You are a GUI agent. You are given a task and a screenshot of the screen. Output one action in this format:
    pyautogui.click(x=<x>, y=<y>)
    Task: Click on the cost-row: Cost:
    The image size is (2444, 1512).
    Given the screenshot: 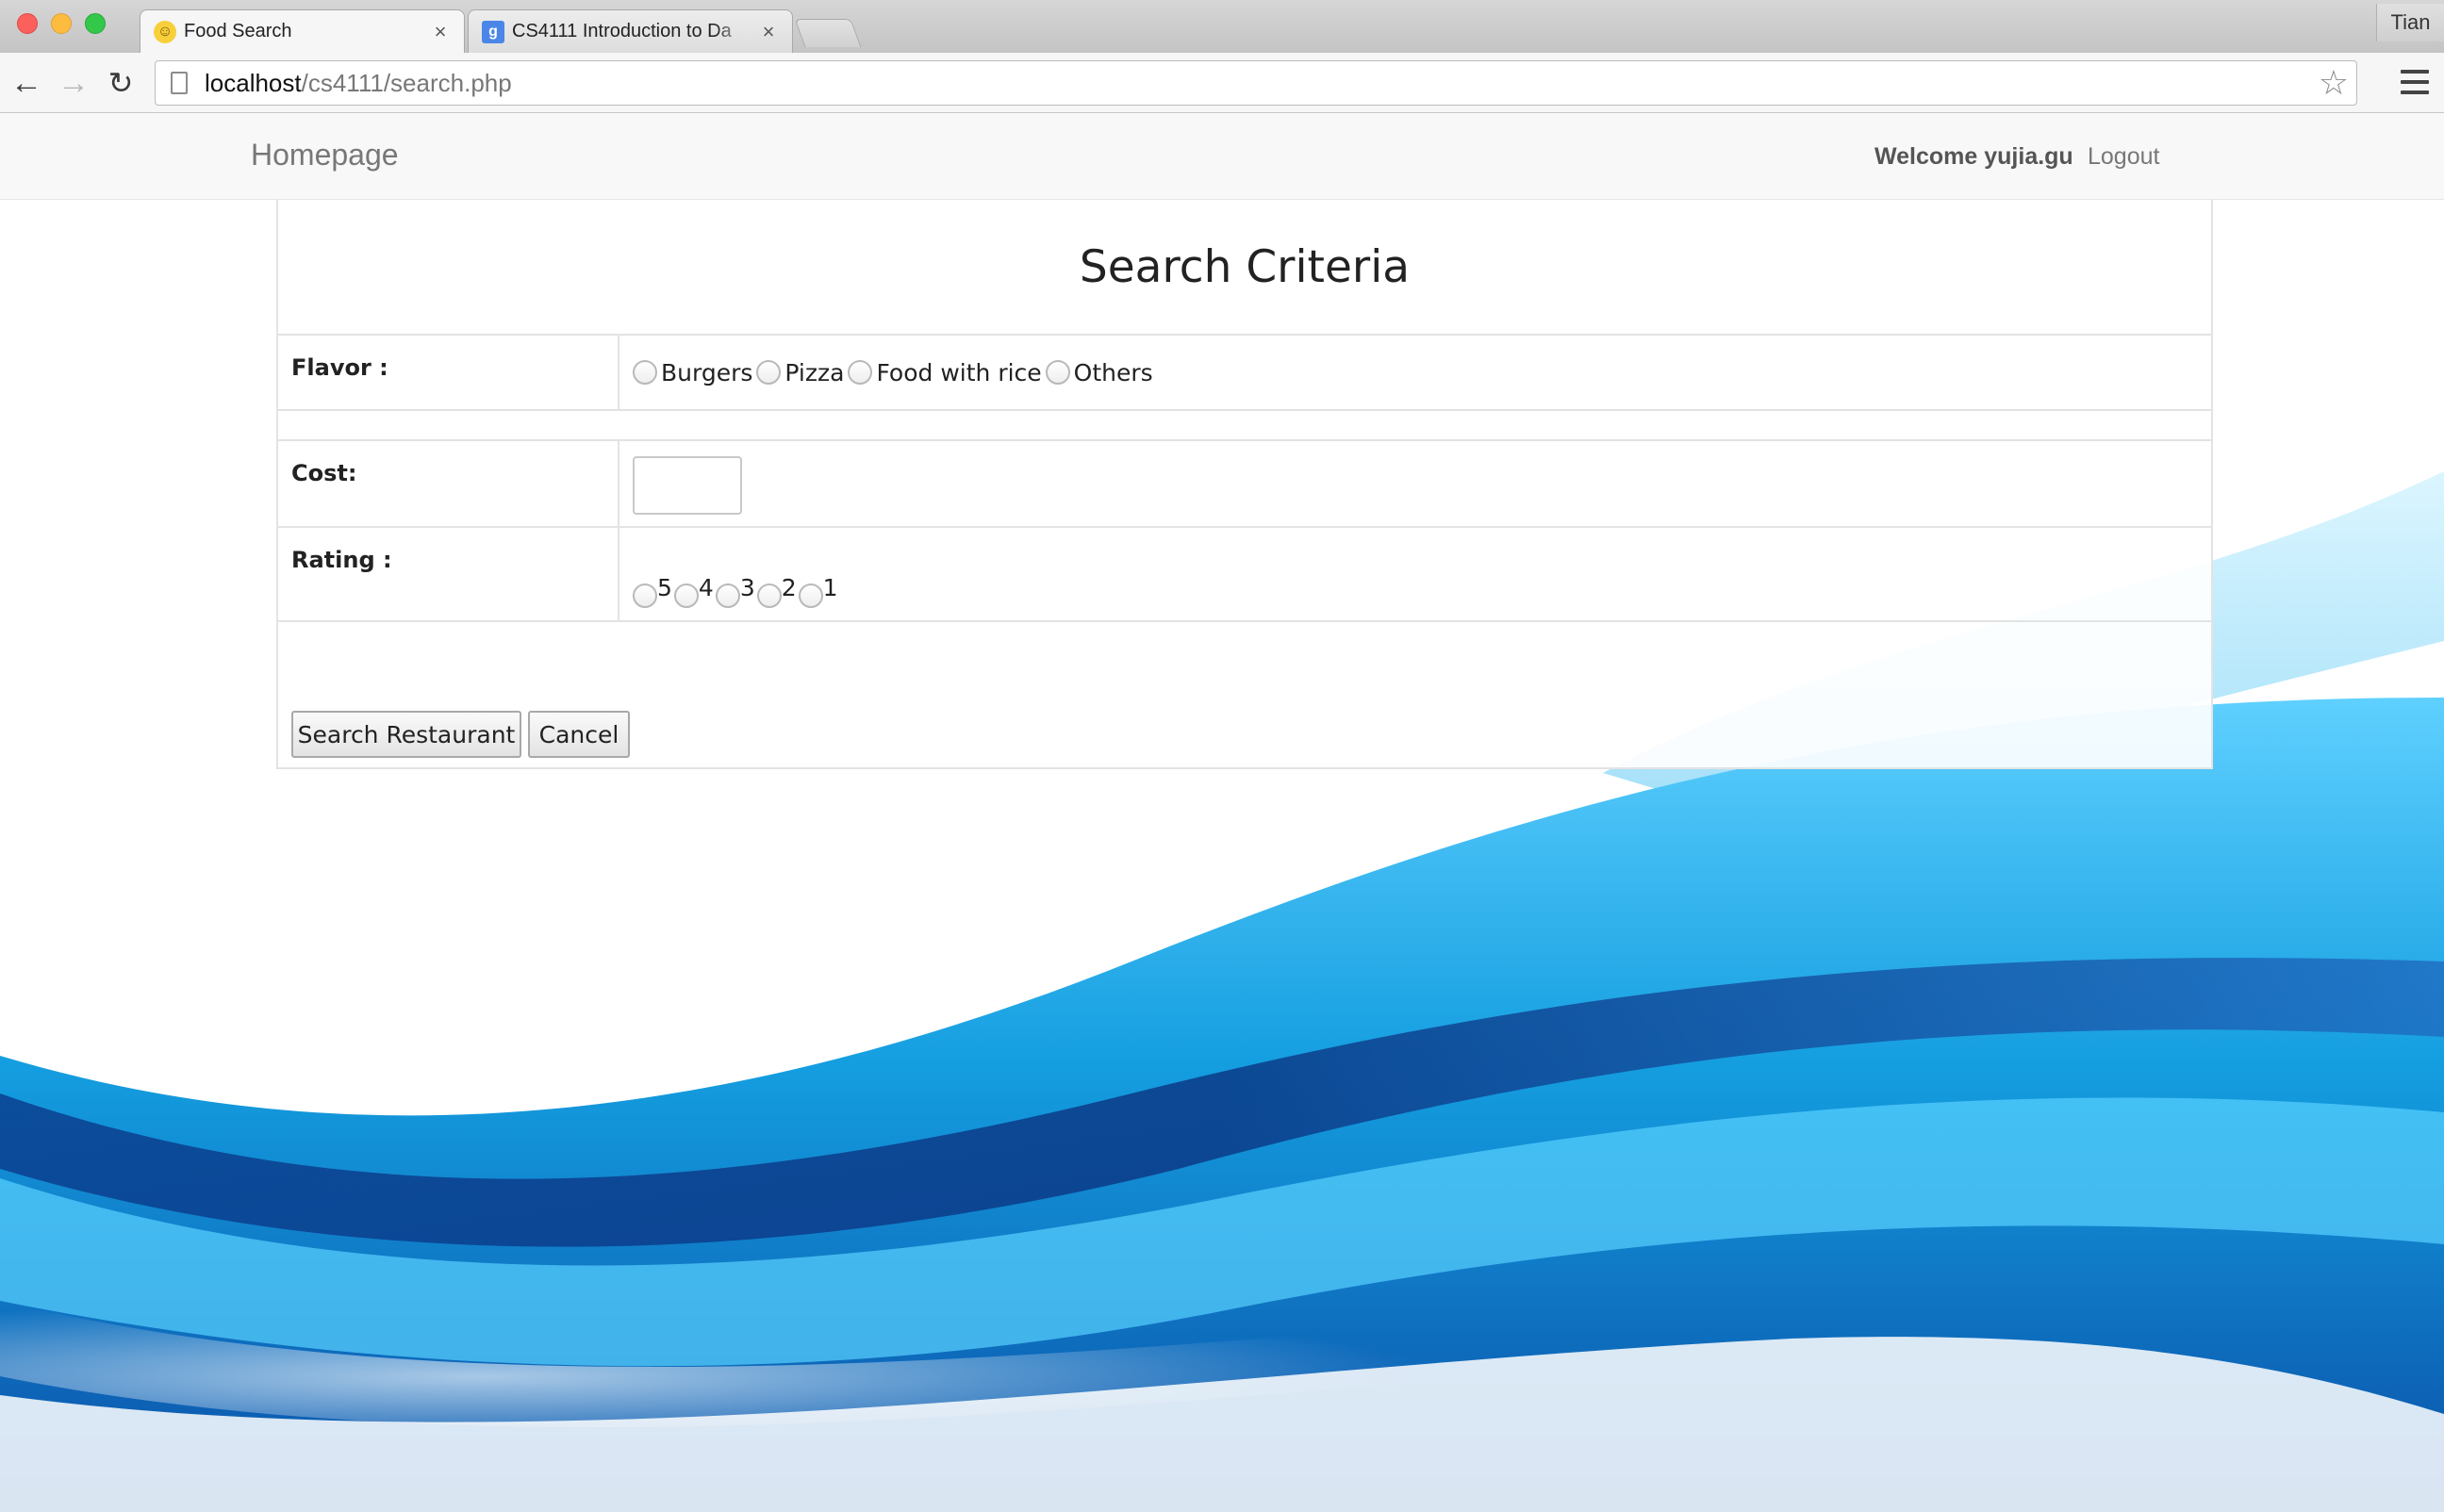 What is the action you would take?
    pyautogui.click(x=1244, y=485)
    